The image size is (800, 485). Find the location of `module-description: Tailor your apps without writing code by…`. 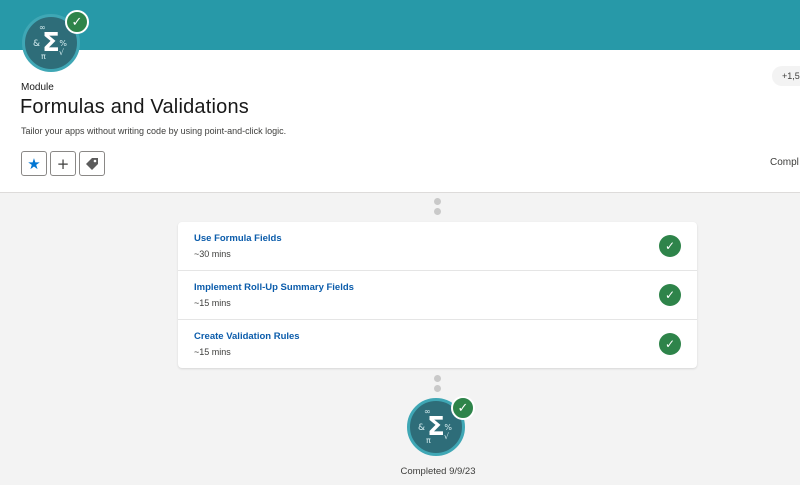

module-description: Tailor your apps without writing code by… is located at coordinates (154, 131).